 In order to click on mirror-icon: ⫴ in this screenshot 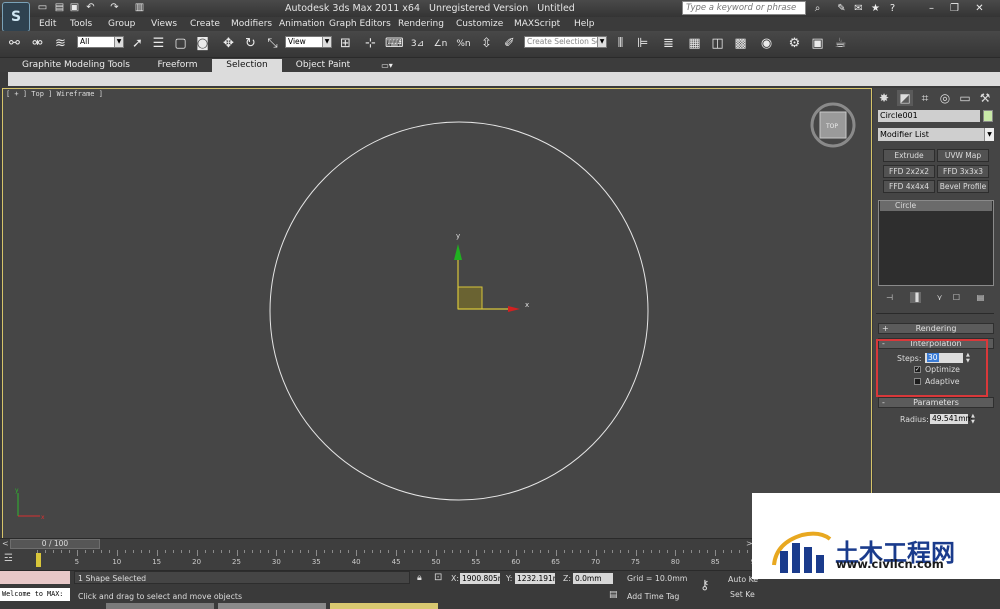, I will do `click(620, 44)`.